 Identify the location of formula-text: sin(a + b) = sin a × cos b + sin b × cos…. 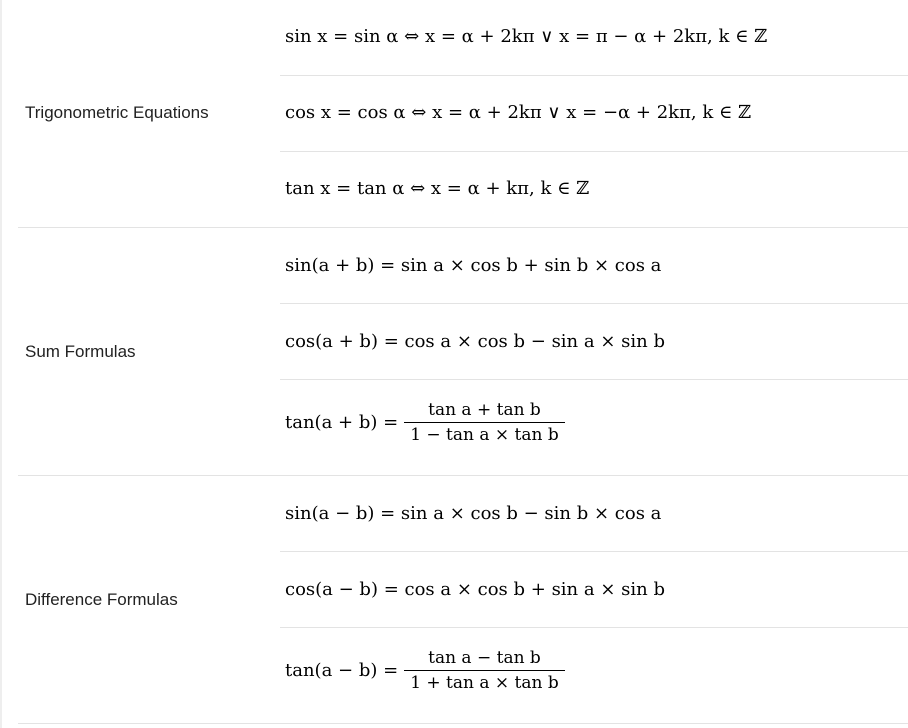
(473, 265).